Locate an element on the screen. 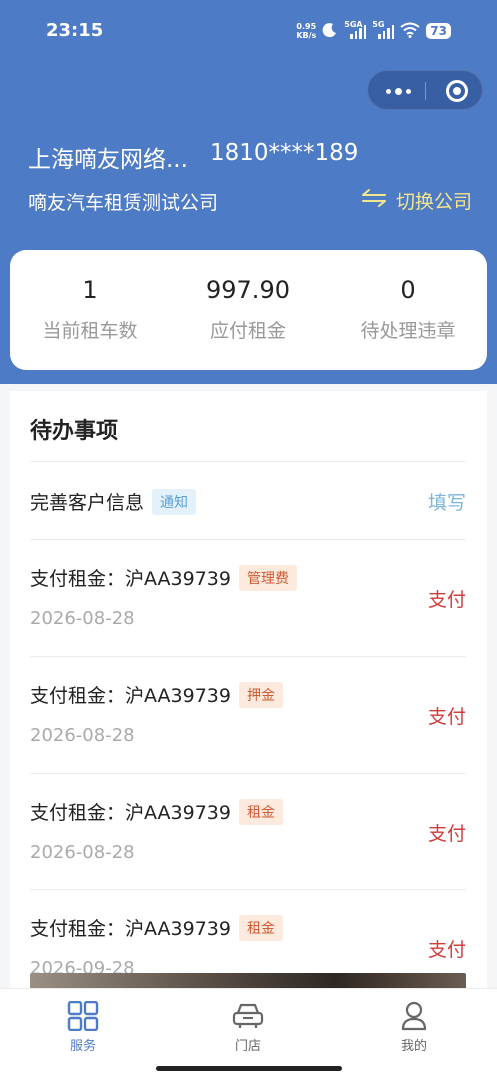 The image size is (497, 1080). battery-indicator: 73 is located at coordinates (438, 31).